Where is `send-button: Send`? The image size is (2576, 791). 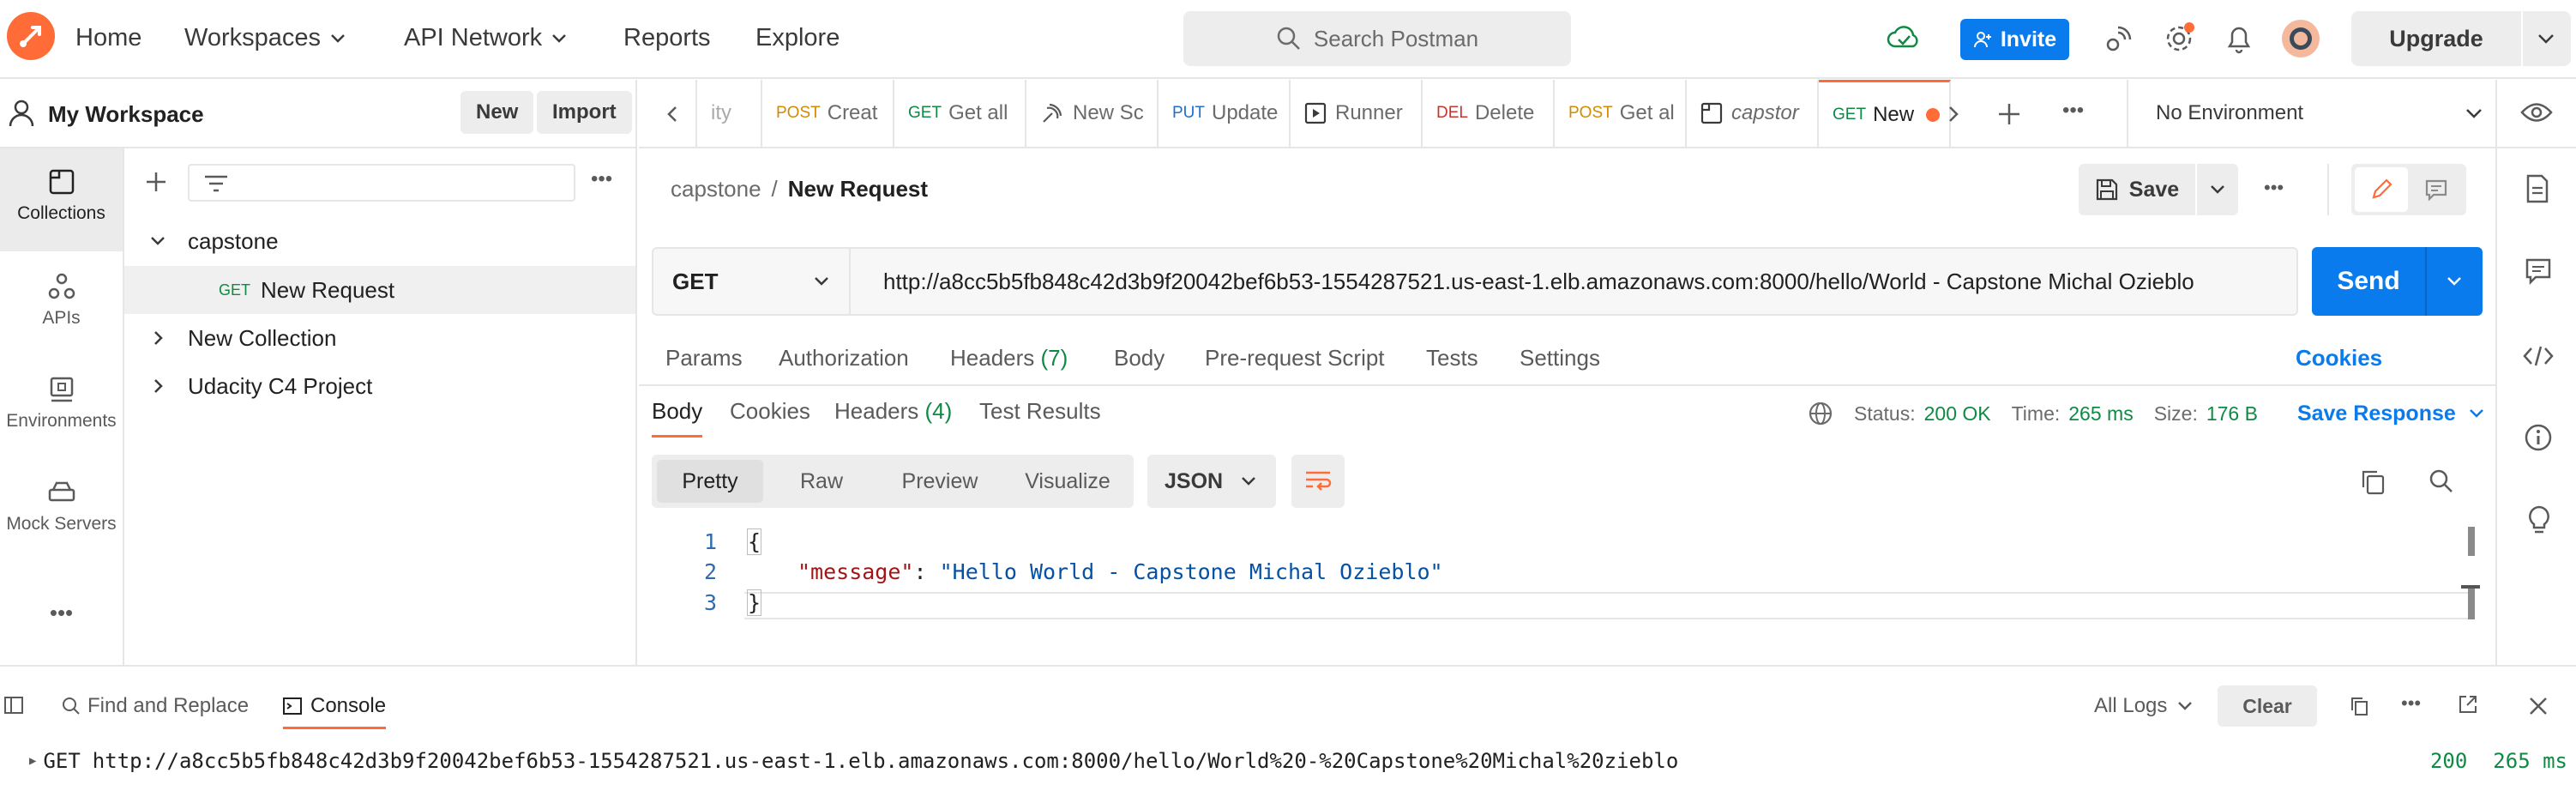
send-button: Send is located at coordinates (2397, 281).